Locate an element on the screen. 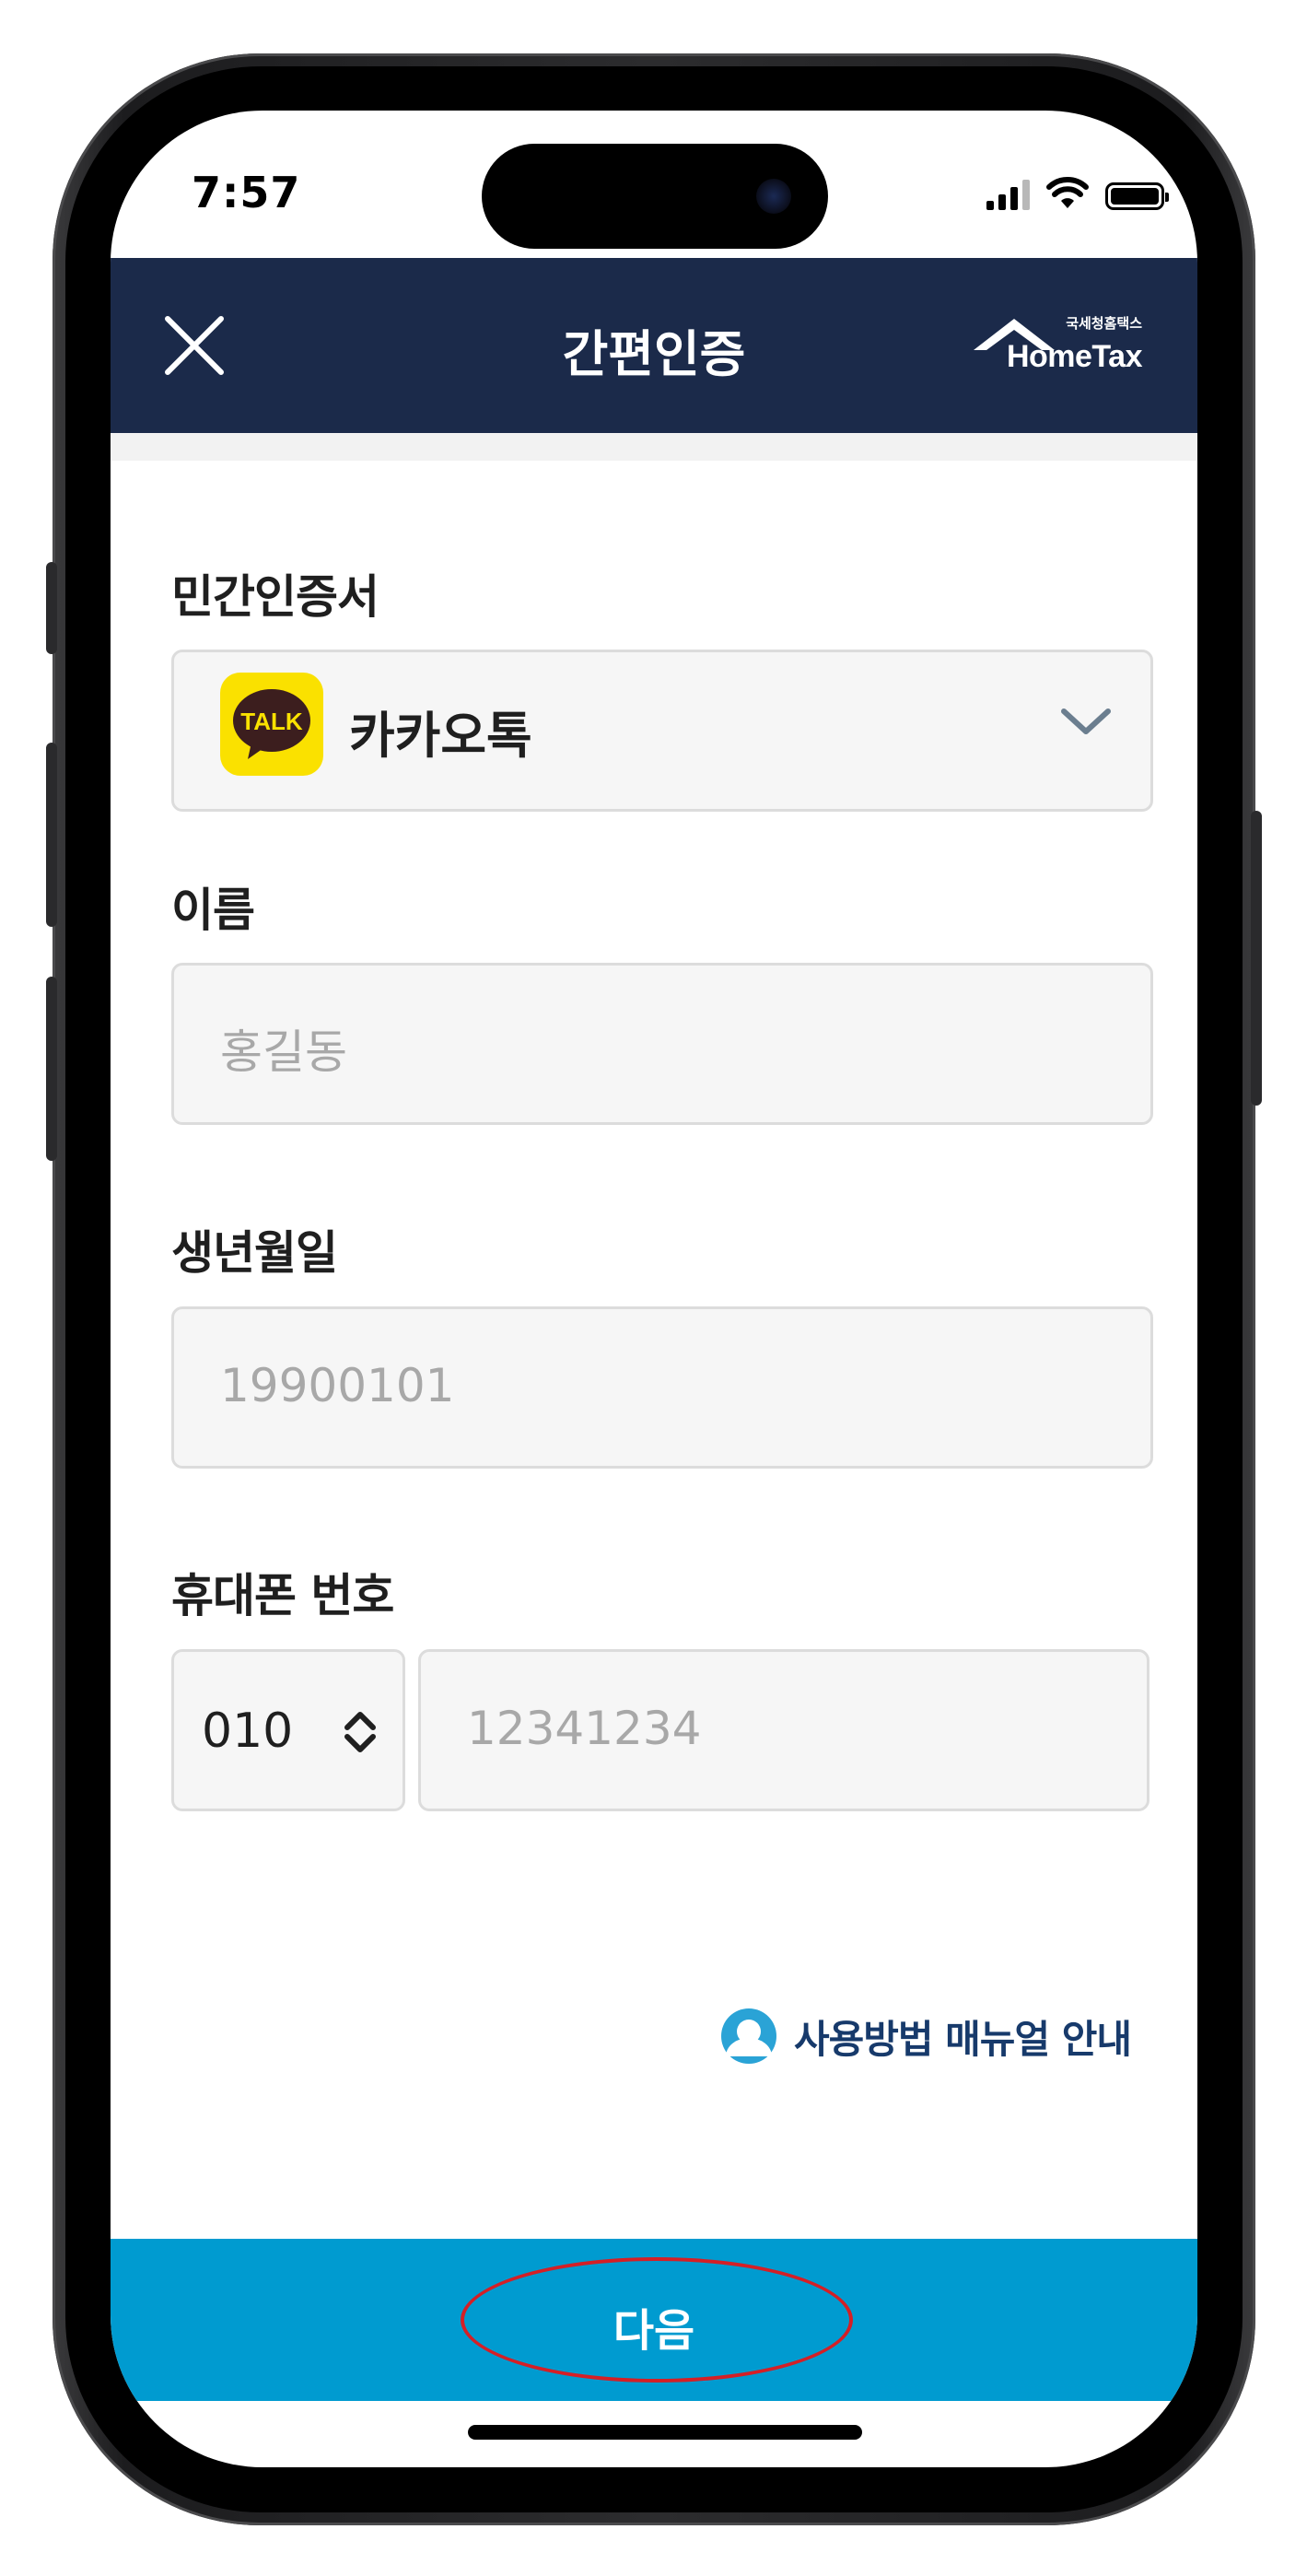  phone-prefix-select: 010 is located at coordinates (288, 1730).